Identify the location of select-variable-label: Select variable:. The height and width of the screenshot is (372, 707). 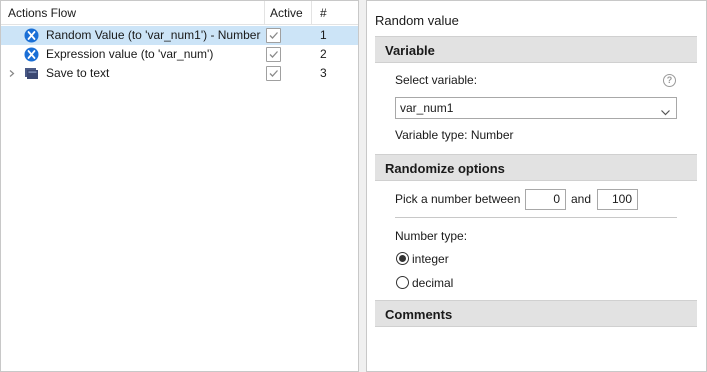
(436, 80).